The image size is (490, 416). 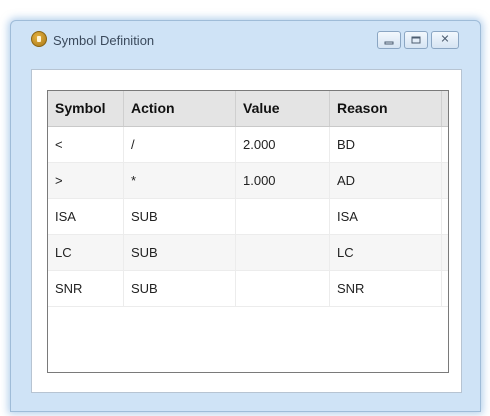 I want to click on column-header-symbol: Symbol, so click(x=86, y=108).